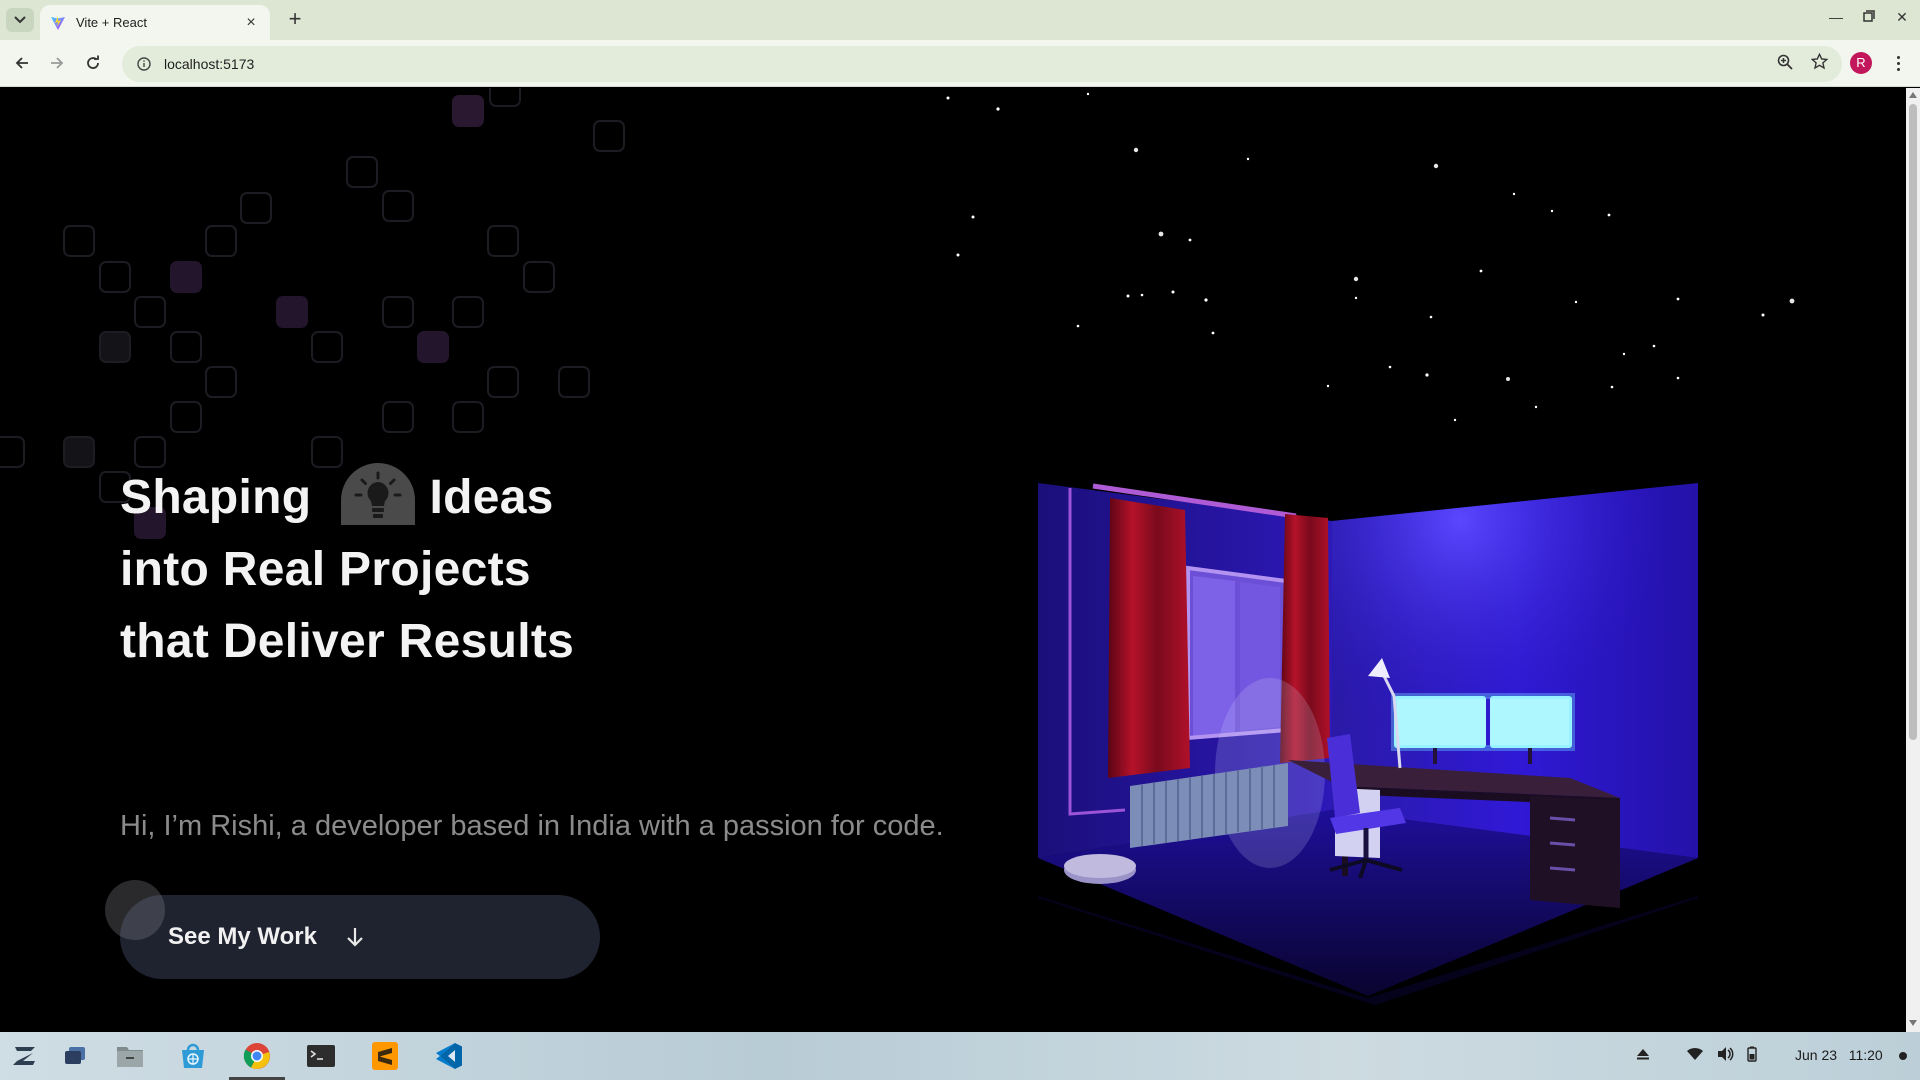 The height and width of the screenshot is (1080, 1920). What do you see at coordinates (111, 22) in the screenshot?
I see `tab-title: Vite + React` at bounding box center [111, 22].